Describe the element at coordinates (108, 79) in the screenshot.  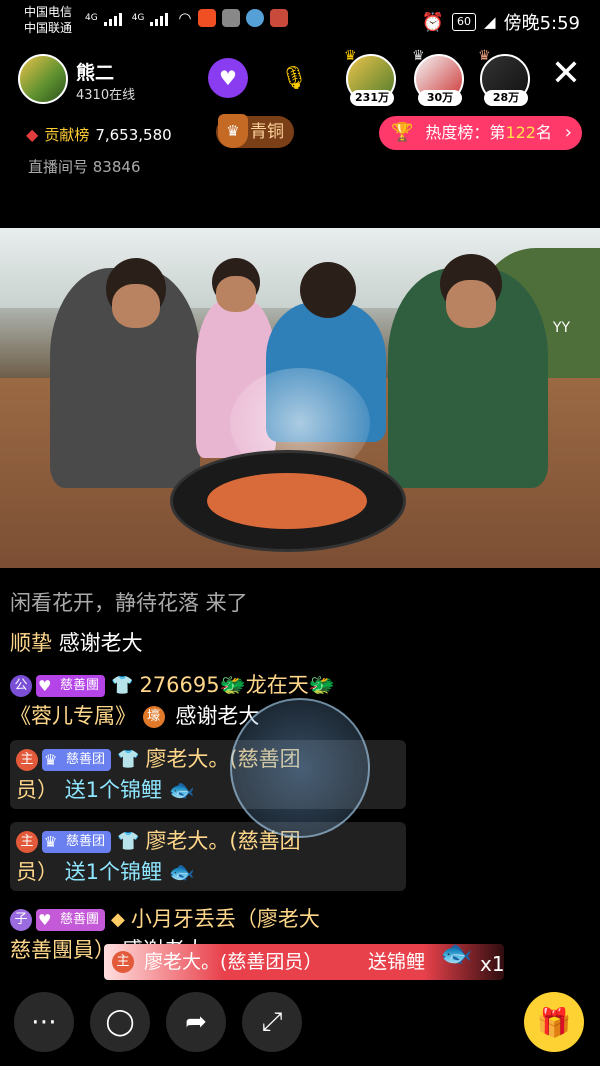
I see `host-info: 熊二 4310在线` at that location.